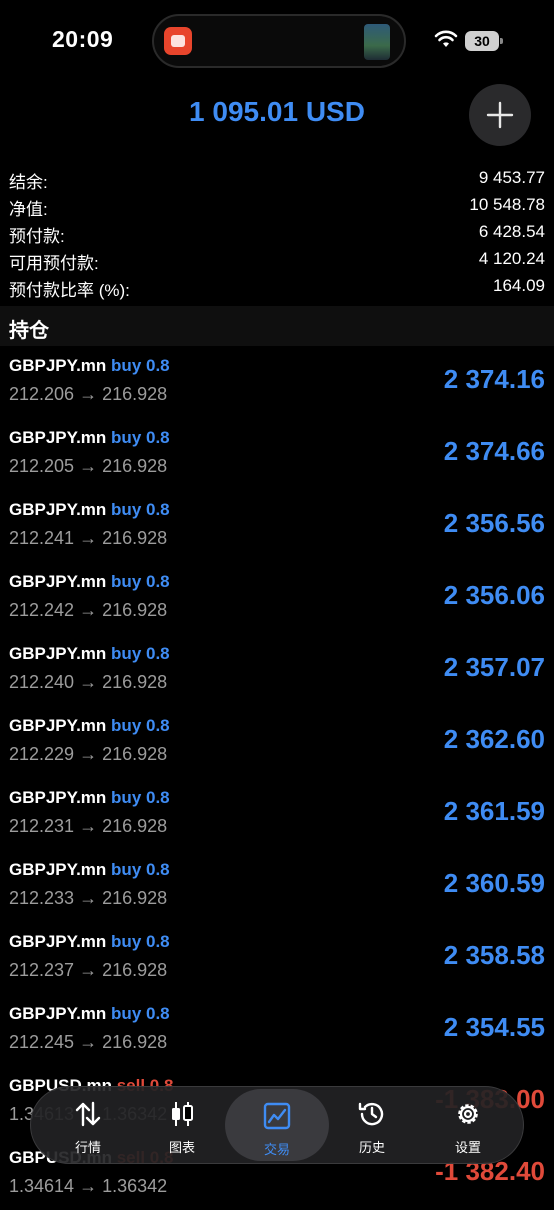  Describe the element at coordinates (494, 379) in the screenshot. I see `position-profit: 2 374.16` at that location.